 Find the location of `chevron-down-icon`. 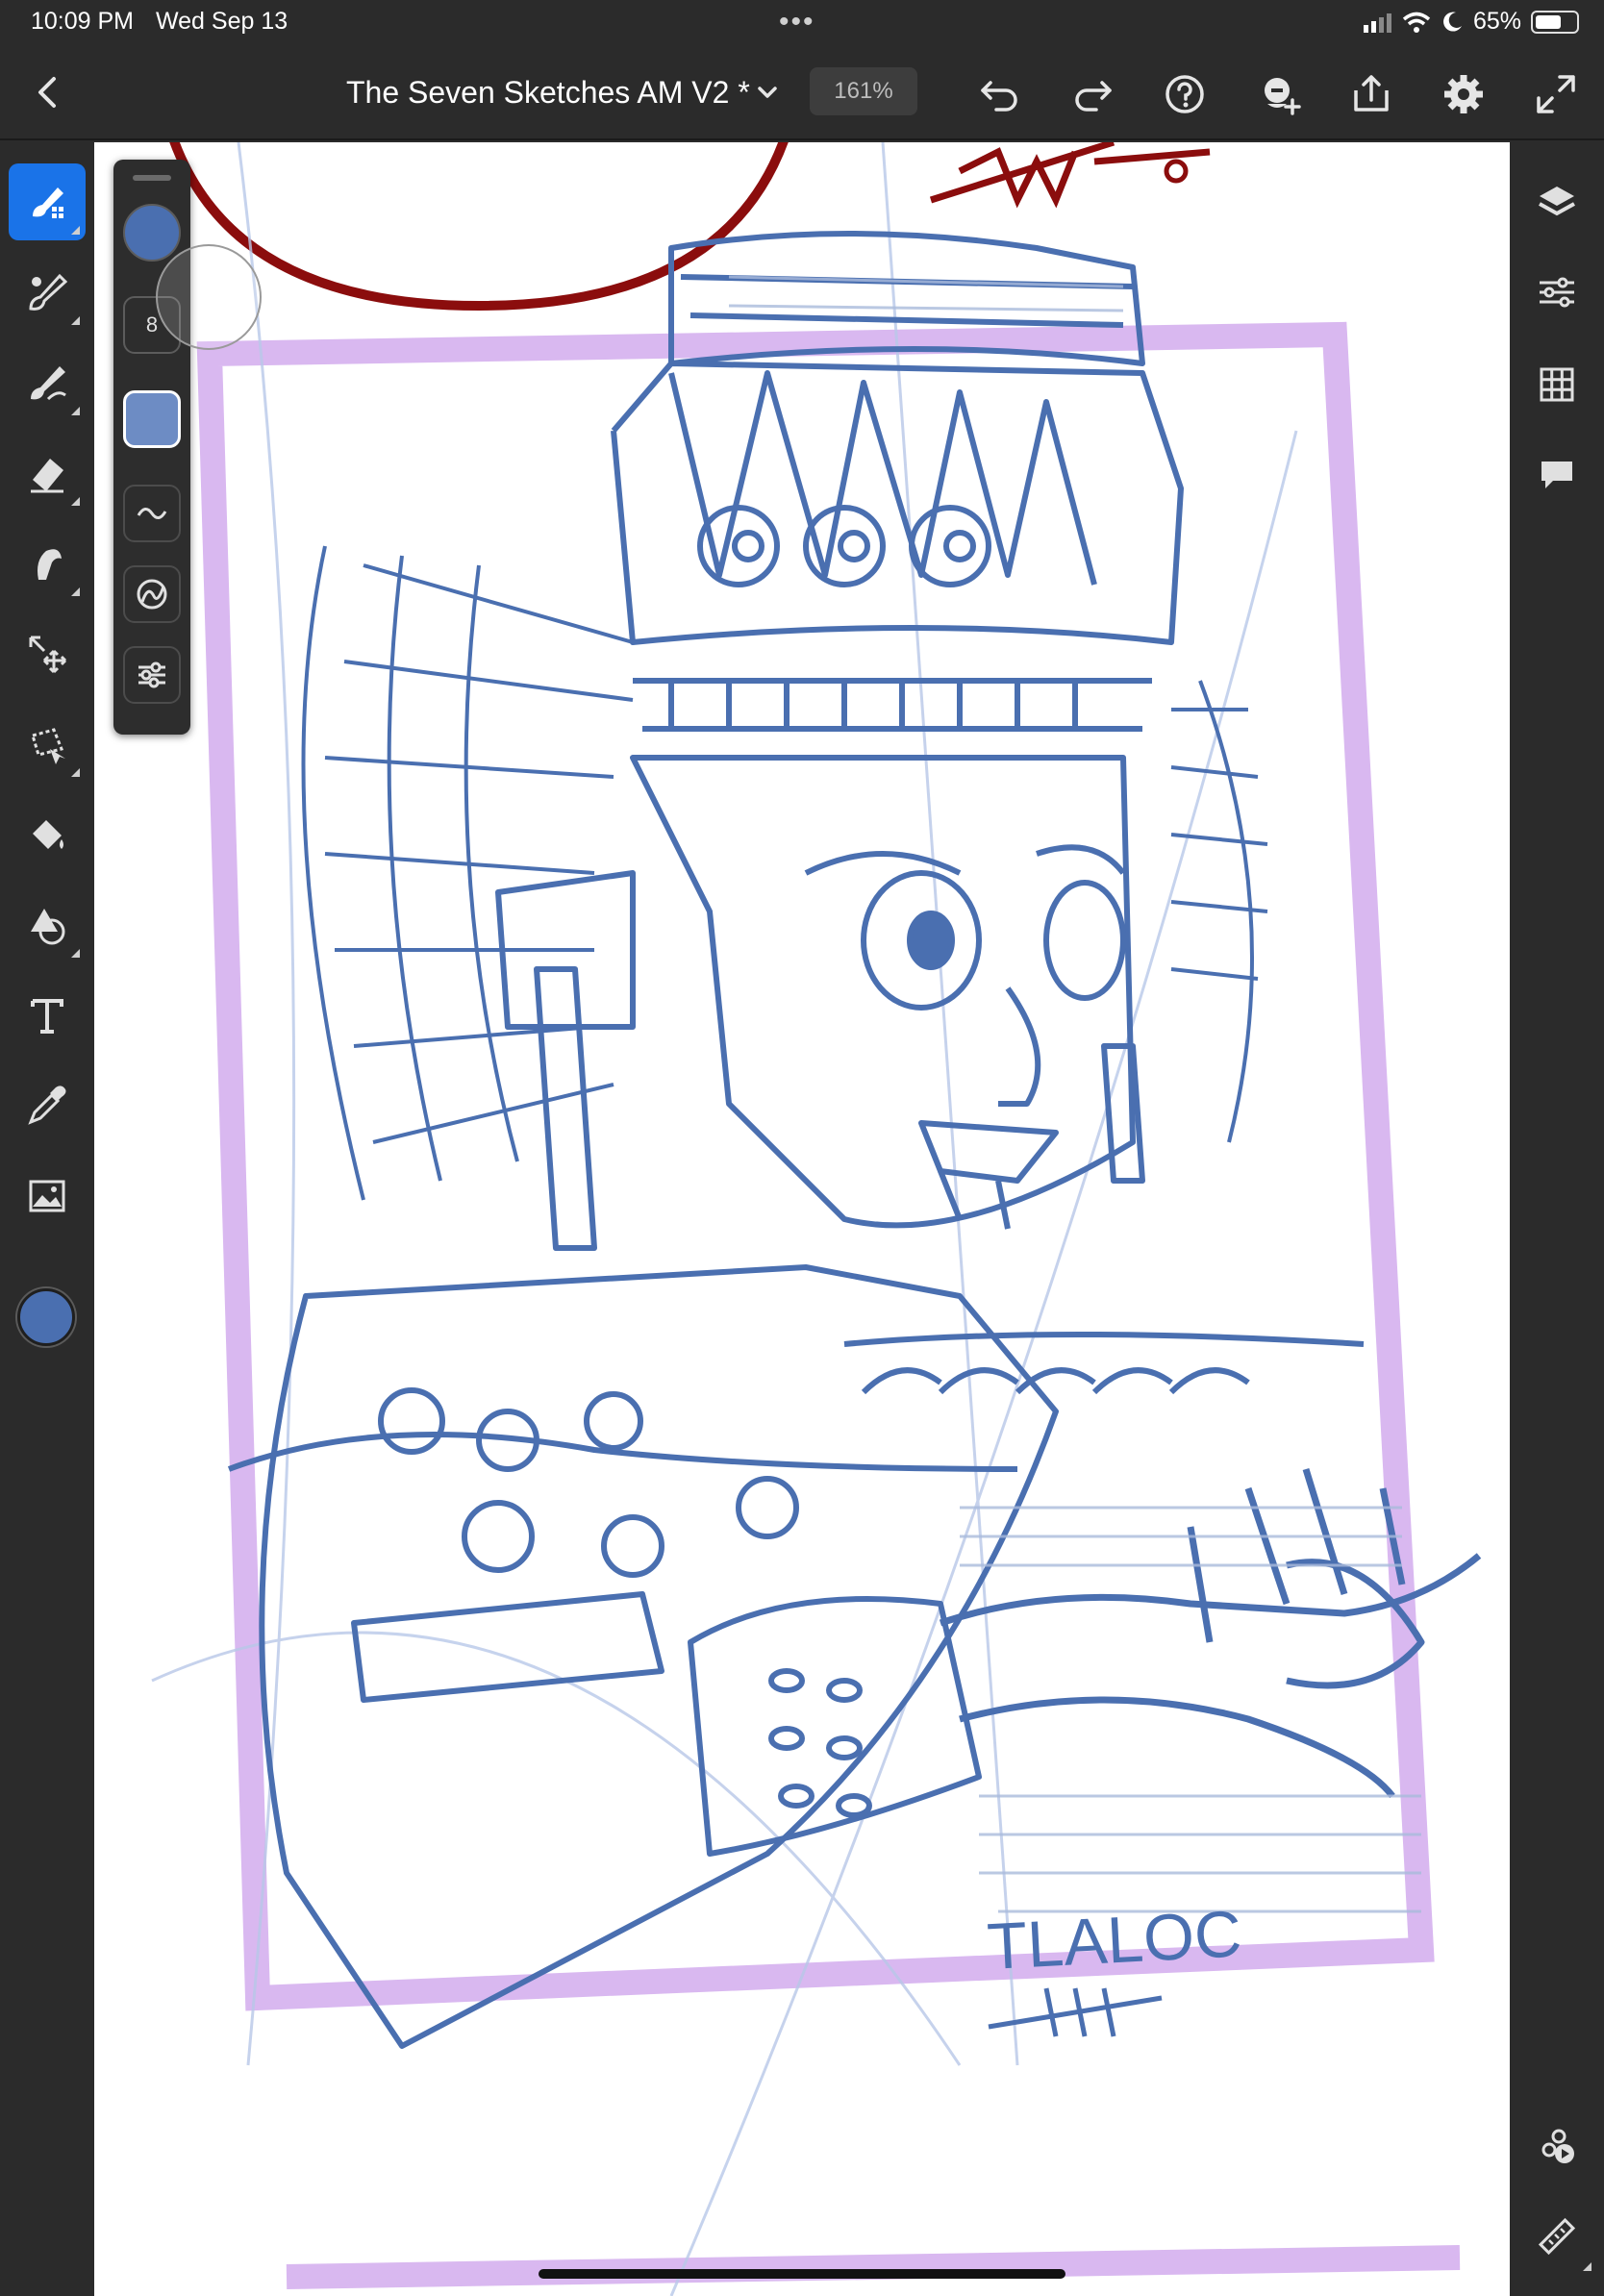

chevron-down-icon is located at coordinates (767, 92).